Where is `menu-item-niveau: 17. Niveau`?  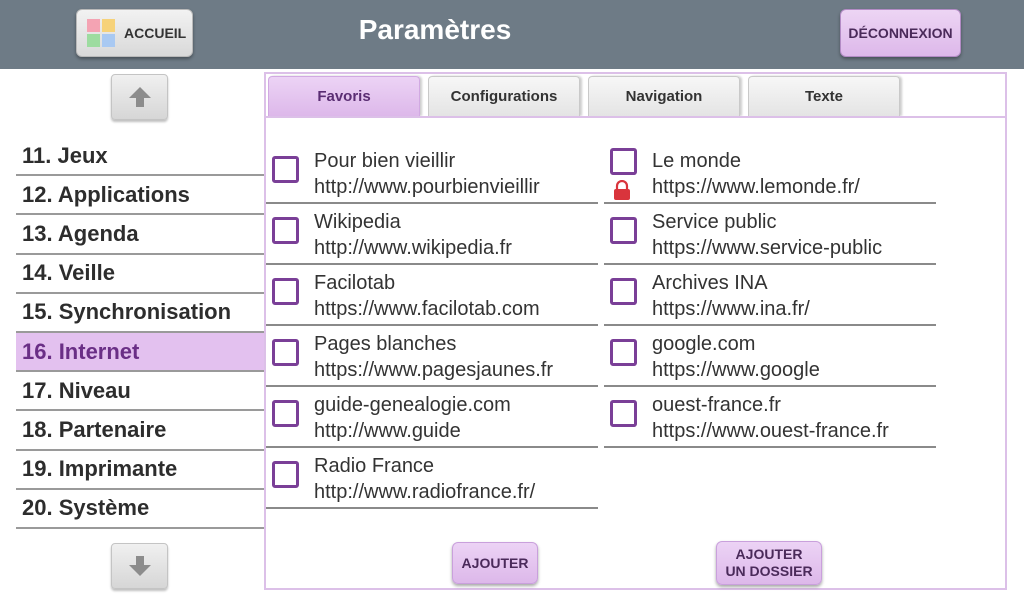
menu-item-niveau: 17. Niveau is located at coordinates (140, 392).